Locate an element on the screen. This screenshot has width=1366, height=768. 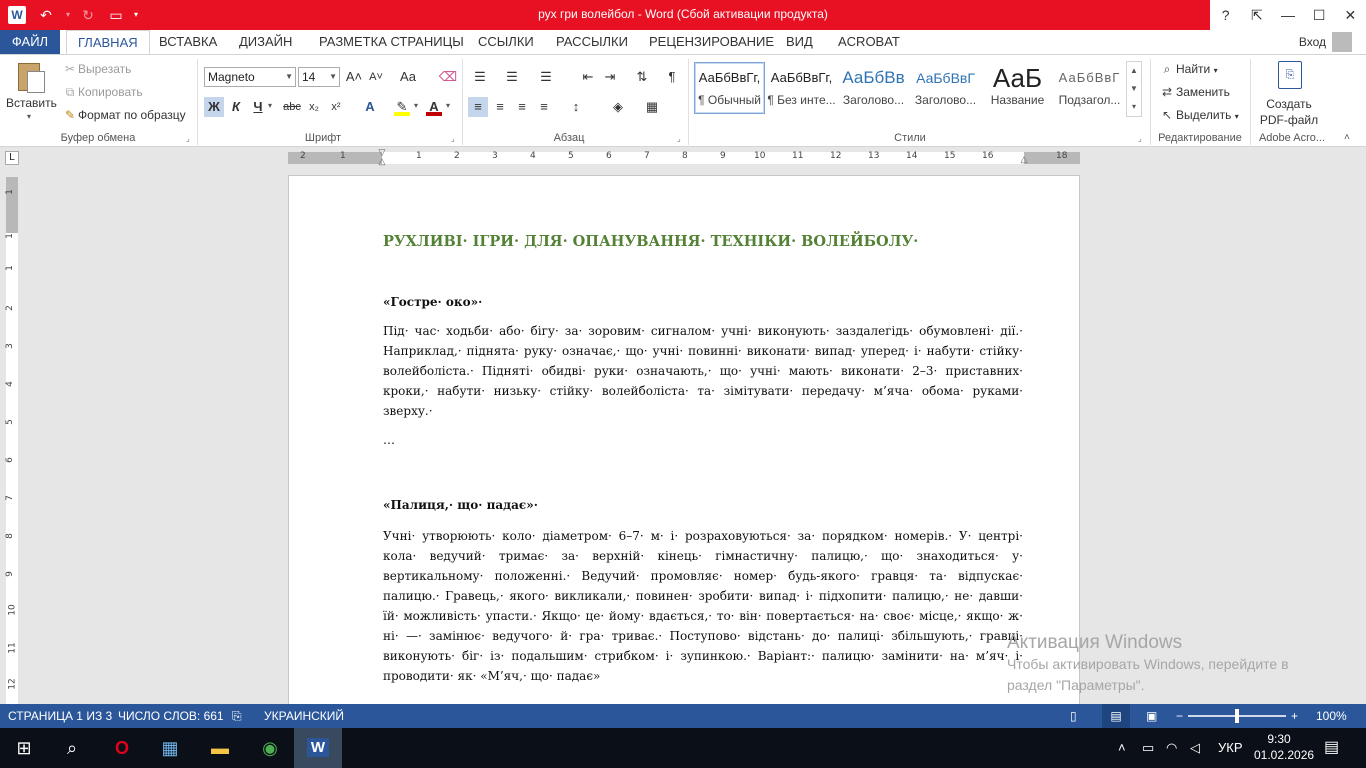
undo-icon: ↶ is located at coordinates (46, 15).